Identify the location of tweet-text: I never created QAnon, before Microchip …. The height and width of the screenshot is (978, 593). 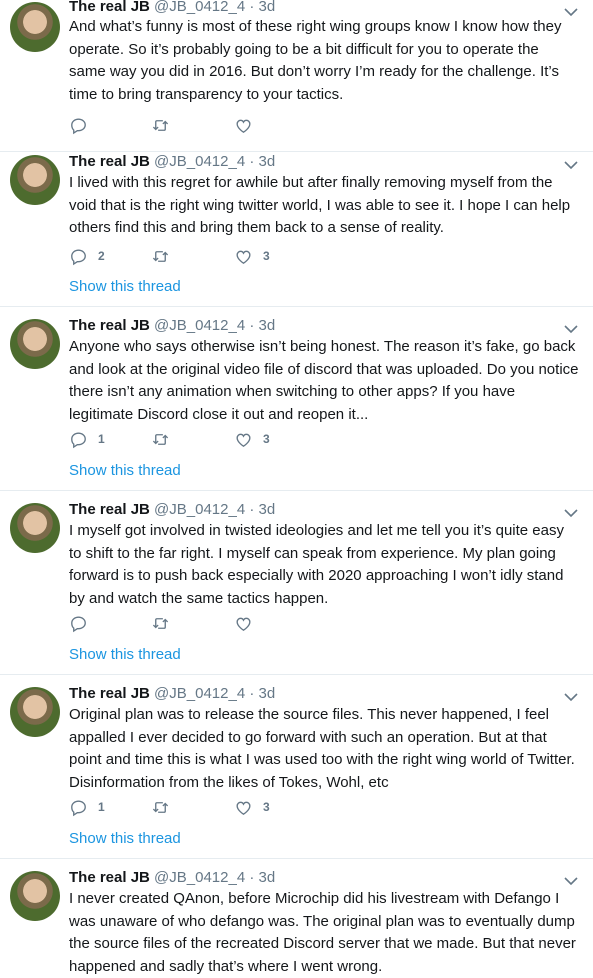
(322, 932).